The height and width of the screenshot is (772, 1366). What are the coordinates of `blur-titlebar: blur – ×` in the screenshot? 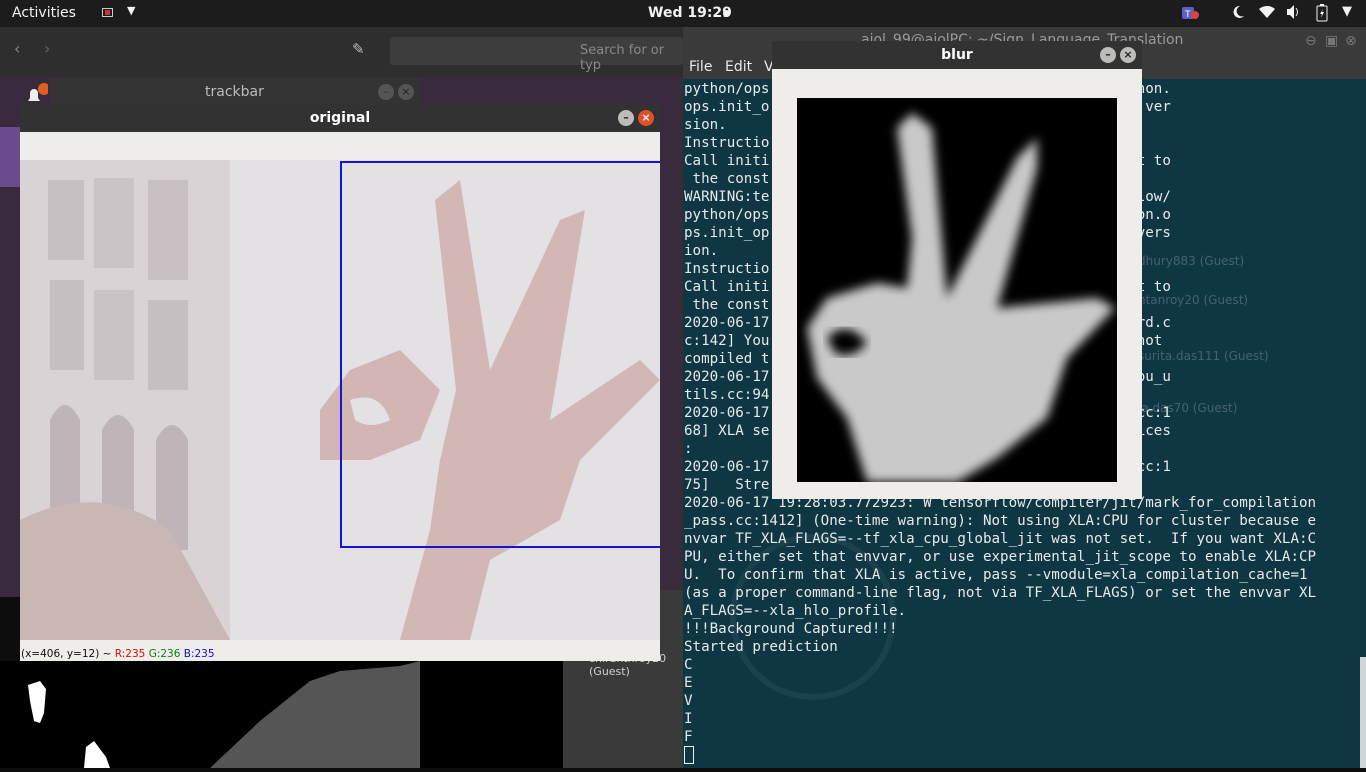 It's located at (957, 55).